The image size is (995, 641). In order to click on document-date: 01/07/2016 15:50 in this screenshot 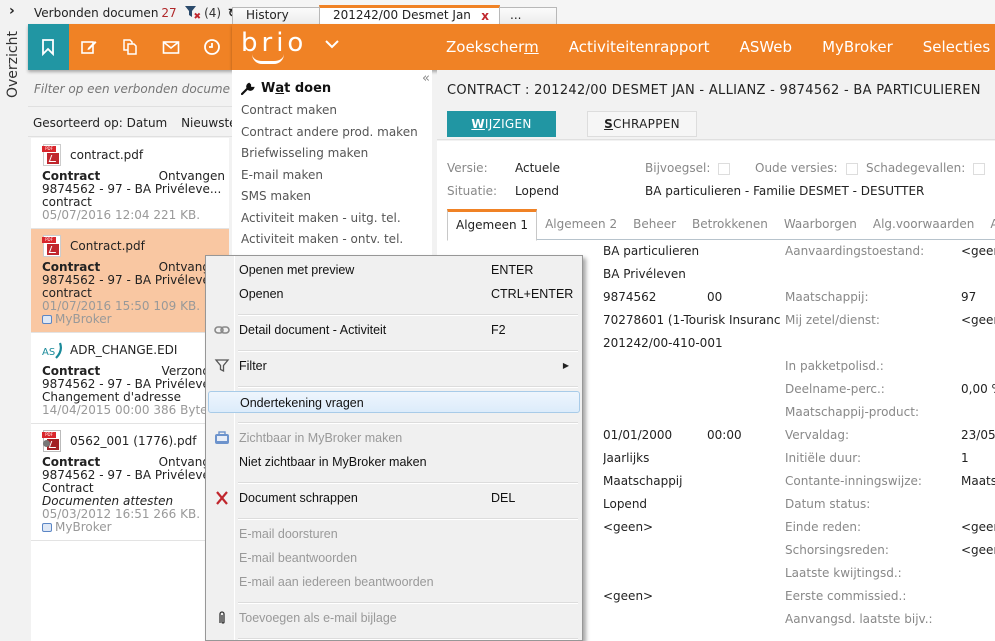, I will do `click(96, 306)`.